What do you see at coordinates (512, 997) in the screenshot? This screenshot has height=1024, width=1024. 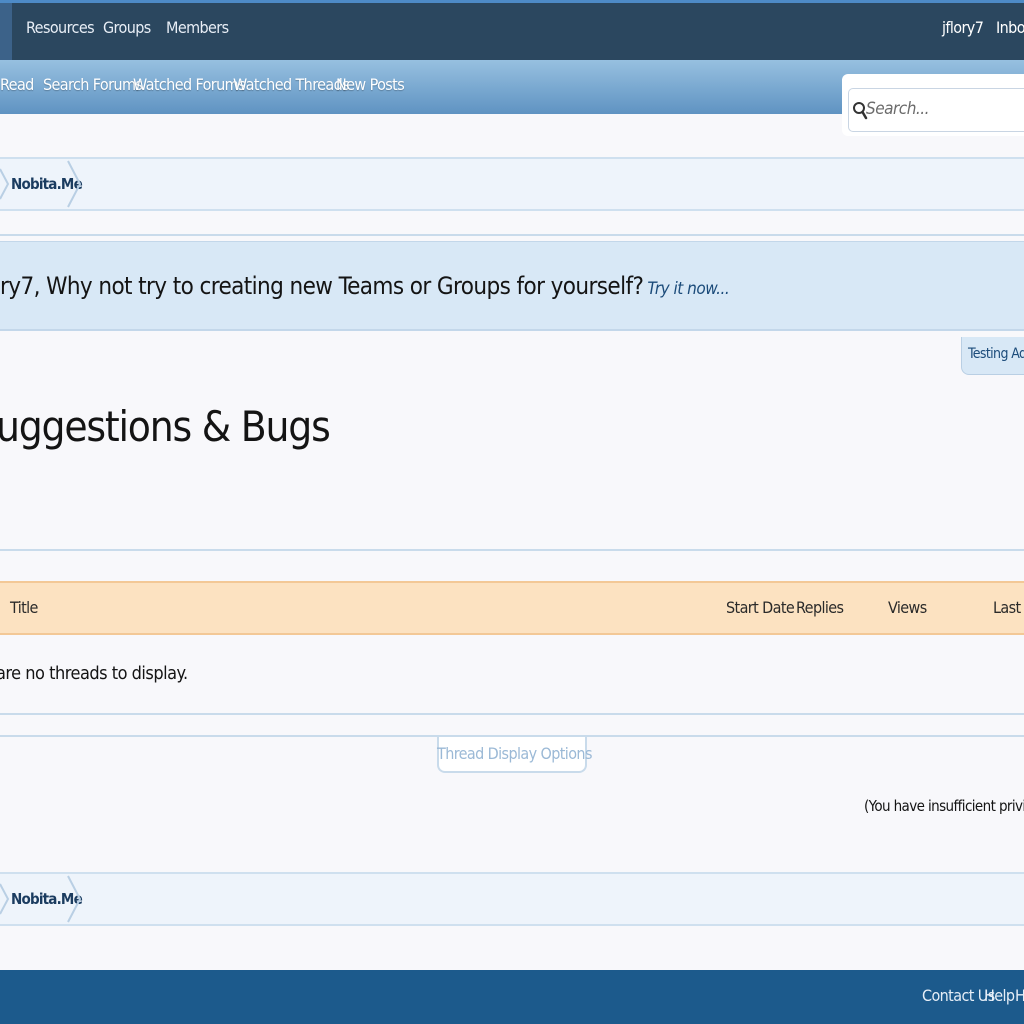 I see `footer-bar` at bounding box center [512, 997].